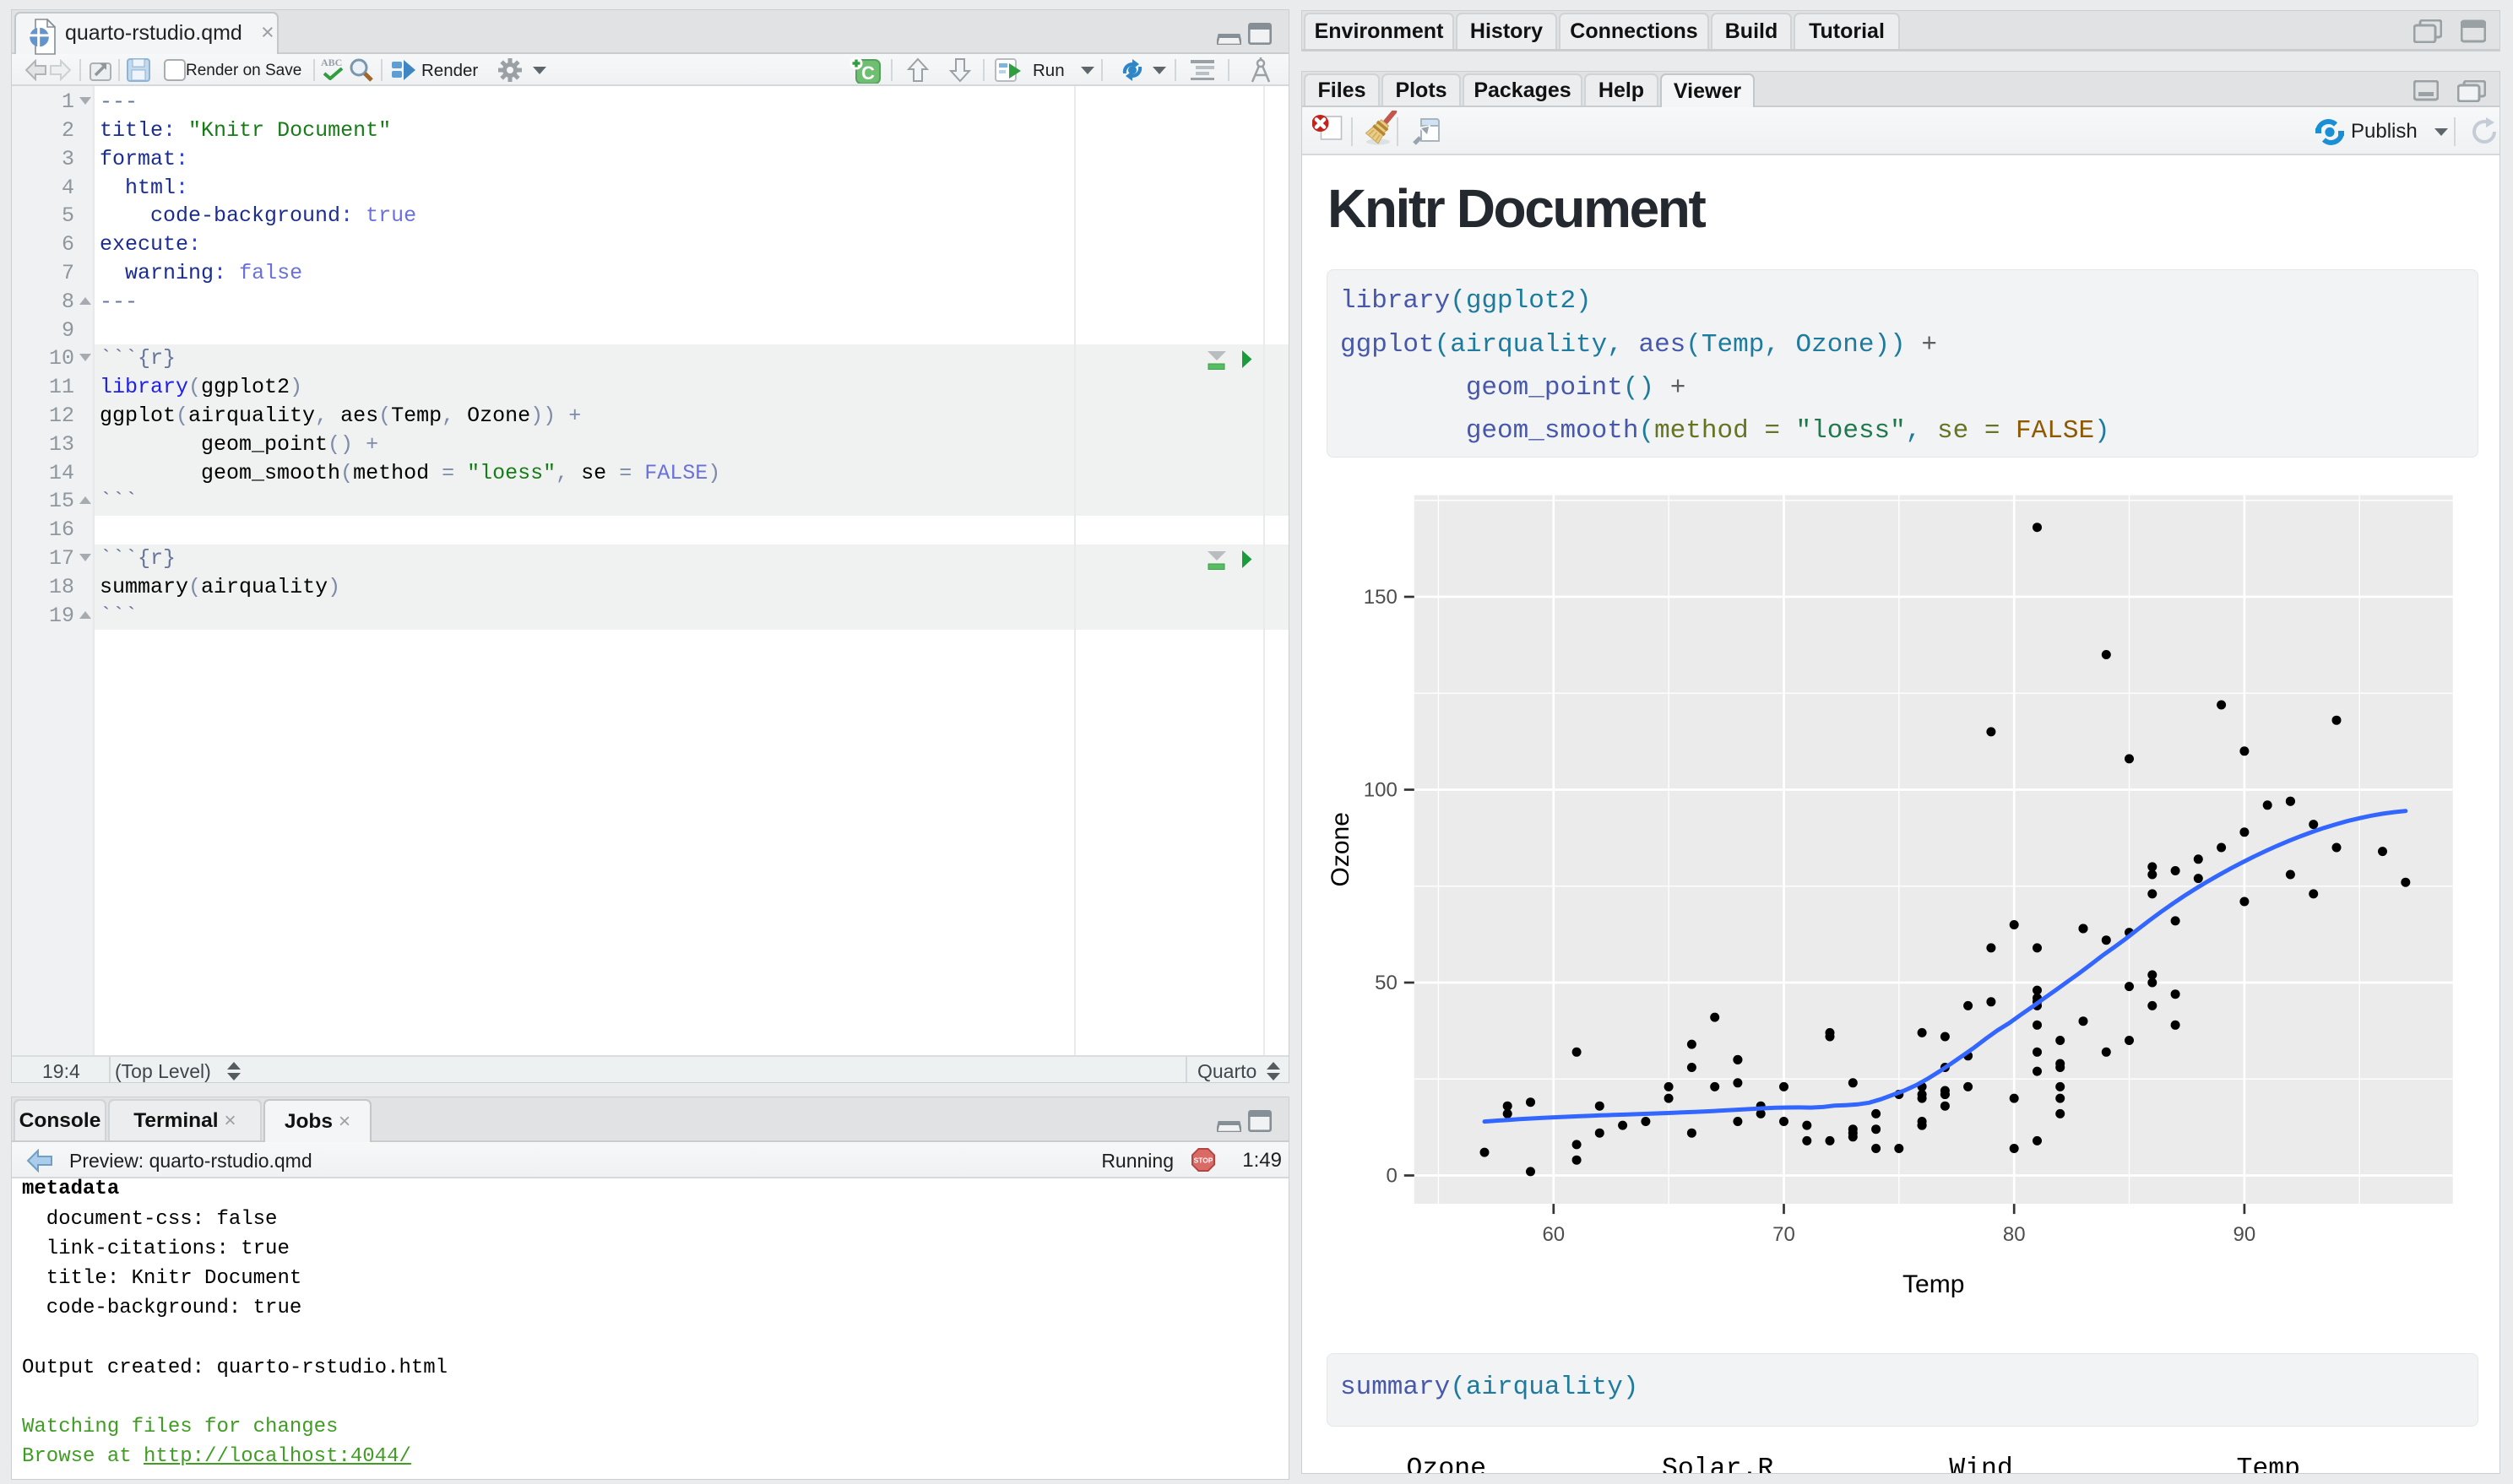  I want to click on svg-text: 70, so click(1784, 1234).